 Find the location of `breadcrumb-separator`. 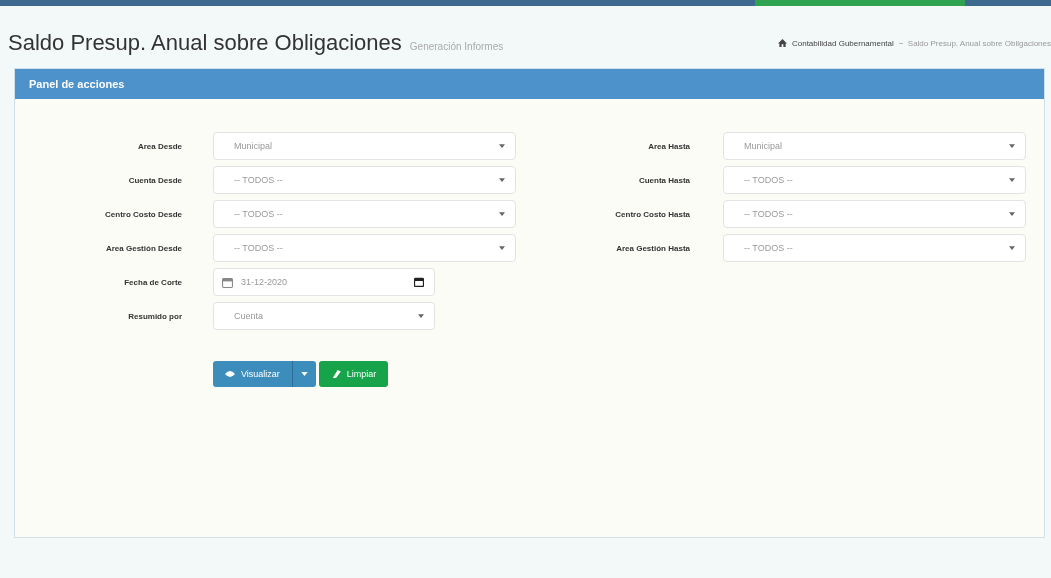

breadcrumb-separator is located at coordinates (900, 43).